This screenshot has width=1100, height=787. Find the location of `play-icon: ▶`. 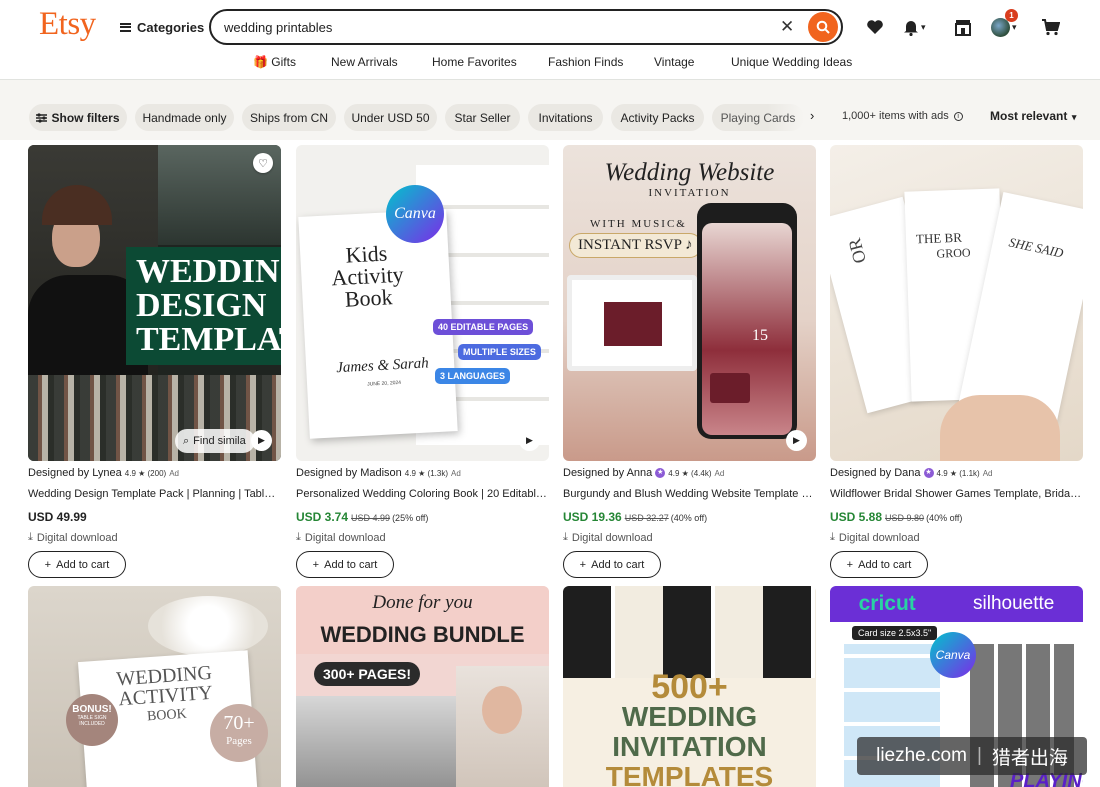

play-icon: ▶ is located at coordinates (529, 440).